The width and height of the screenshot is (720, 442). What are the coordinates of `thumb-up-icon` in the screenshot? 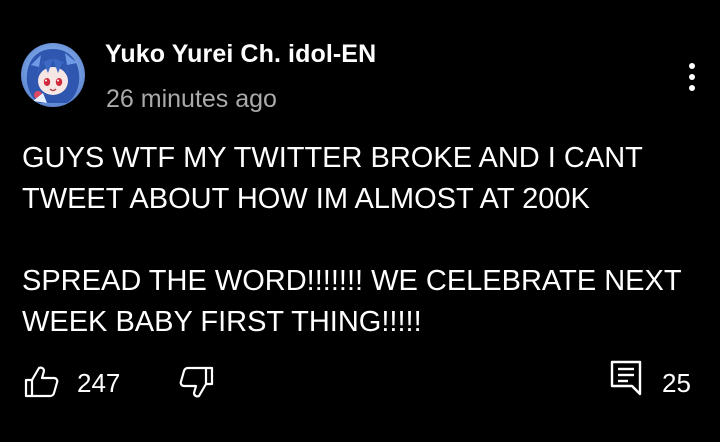 It's located at (41, 382).